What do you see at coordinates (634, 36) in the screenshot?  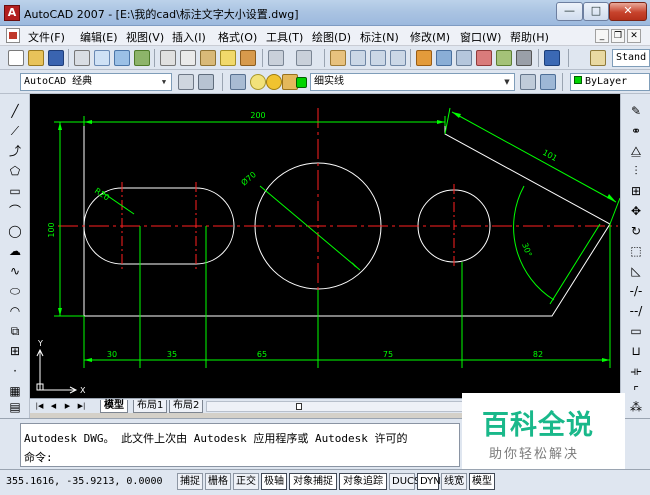 I see `doc-close-button: ✕` at bounding box center [634, 36].